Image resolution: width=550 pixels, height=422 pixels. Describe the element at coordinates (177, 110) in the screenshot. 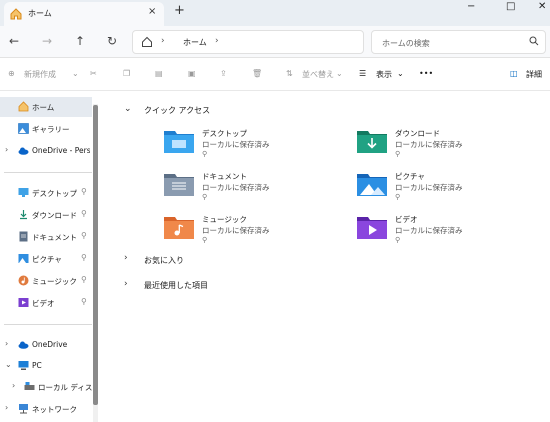

I see `quick-access-header: クイック アクセス` at that location.